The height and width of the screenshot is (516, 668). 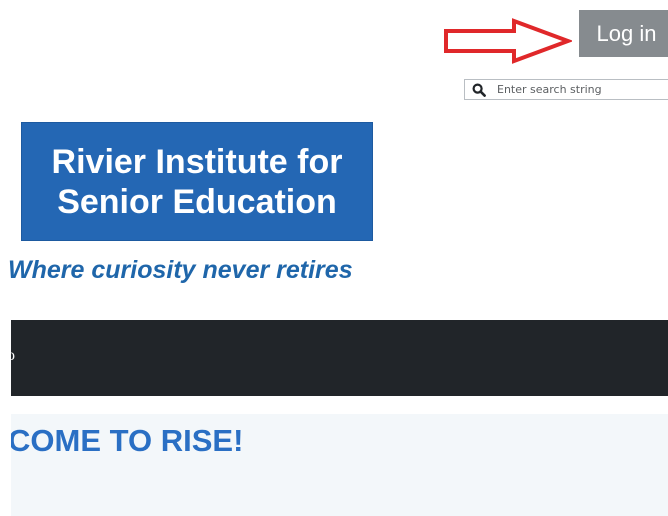 I want to click on right-arrow-icon, so click(x=508, y=41).